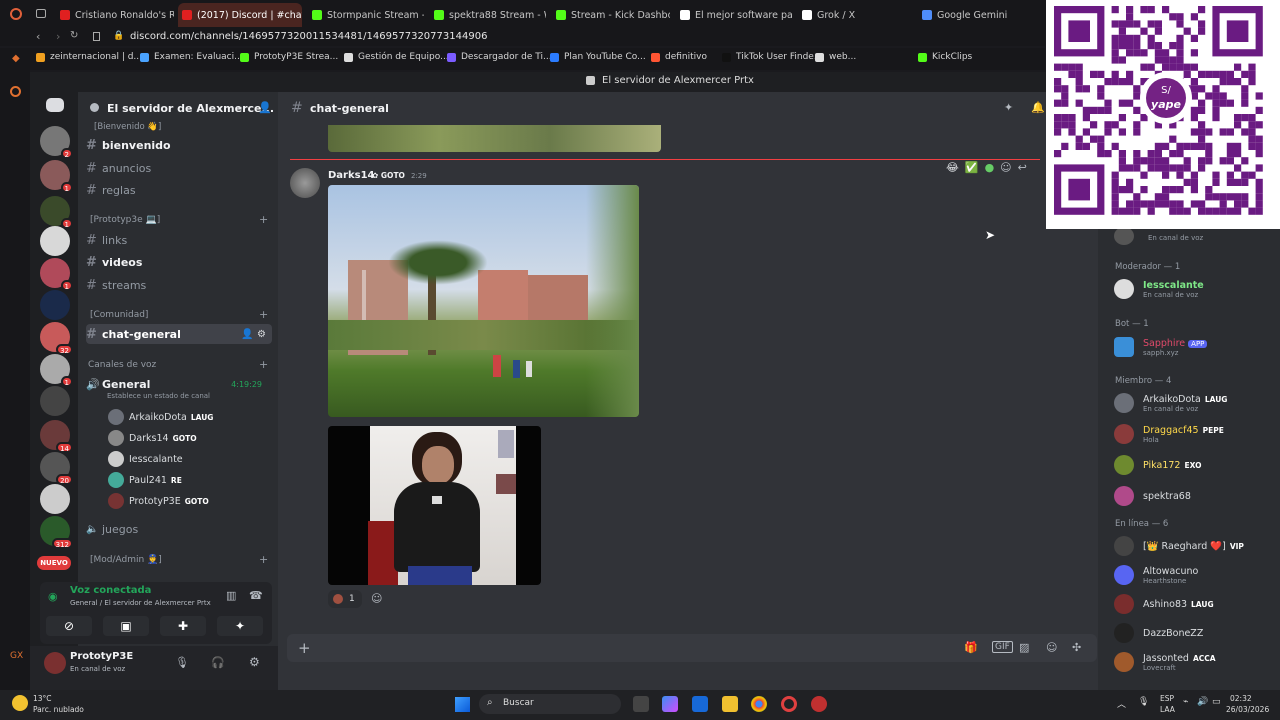 Image resolution: width=1280 pixels, height=720 pixels. What do you see at coordinates (1195, 575) in the screenshot?
I see `member-item: Altowacuno Hearthstone` at bounding box center [1195, 575].